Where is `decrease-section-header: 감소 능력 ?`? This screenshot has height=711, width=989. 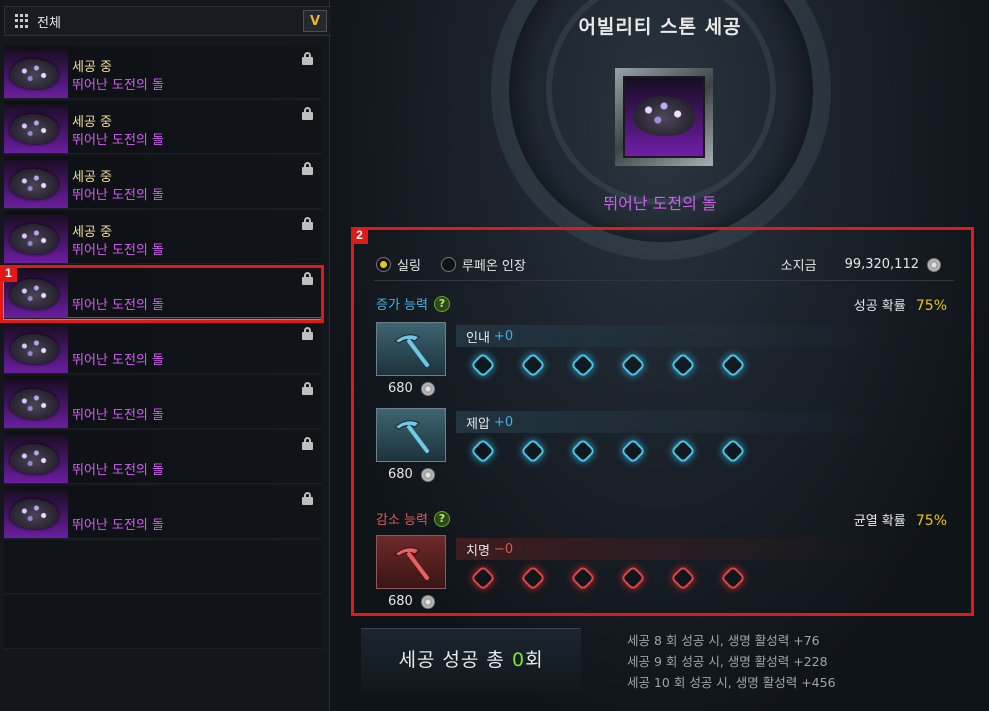
decrease-section-header: 감소 능력 ? is located at coordinates (413, 518).